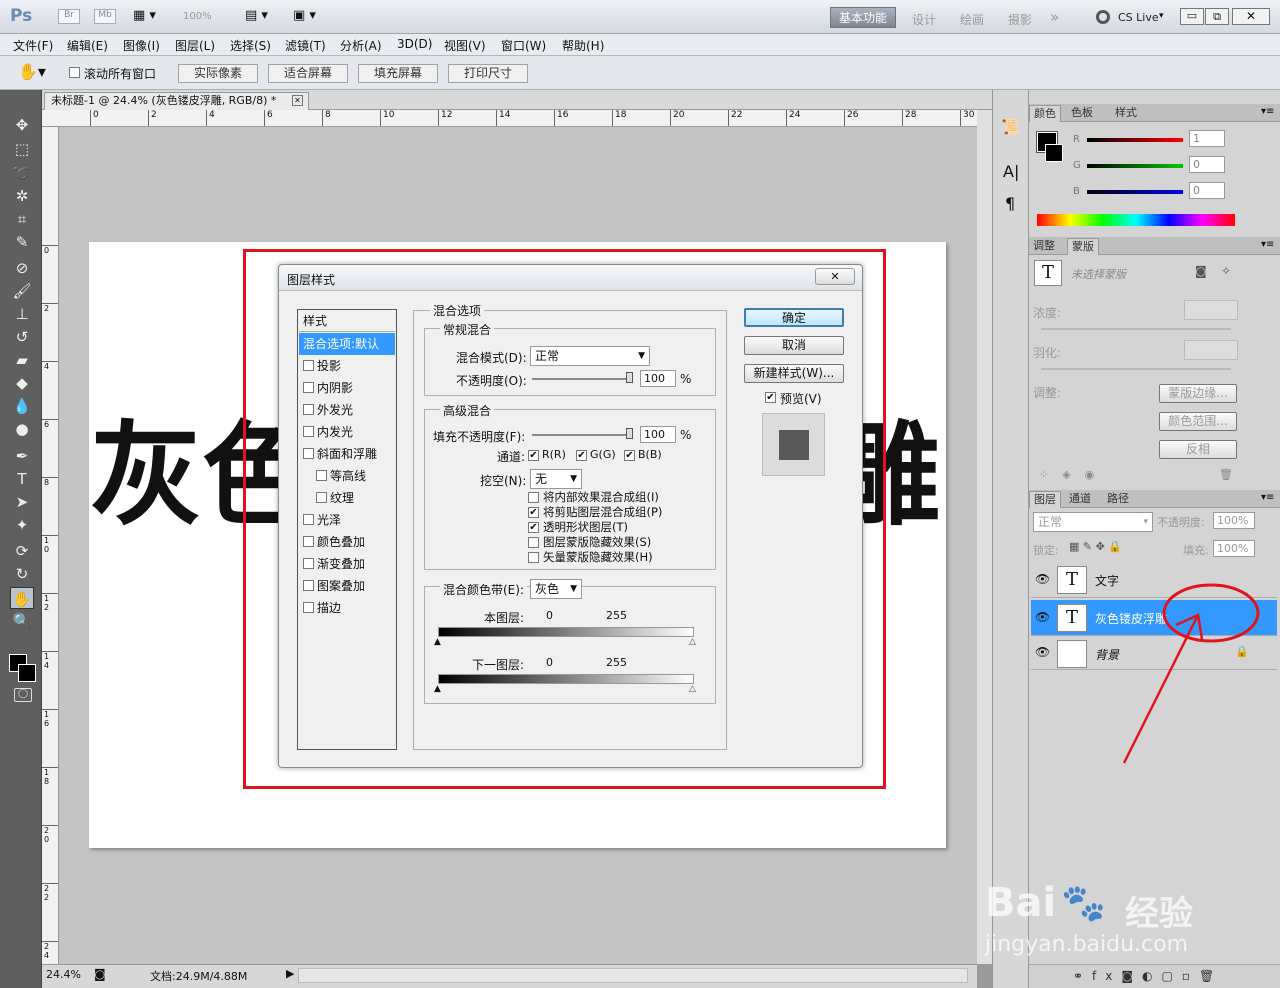  What do you see at coordinates (297, 100) in the screenshot?
I see `document-close-icon: ✕` at bounding box center [297, 100].